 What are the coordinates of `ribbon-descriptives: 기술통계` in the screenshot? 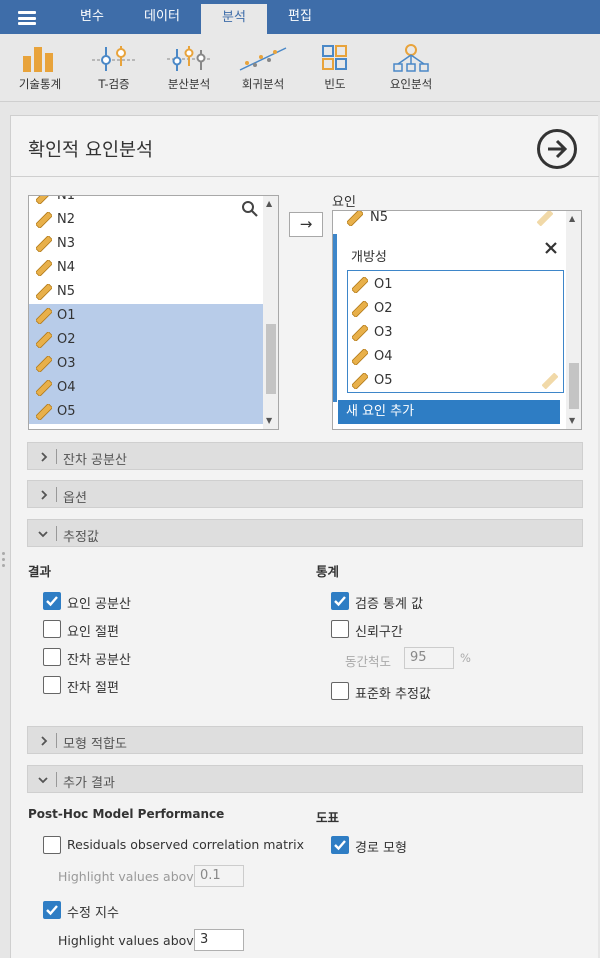 It's located at (40, 68).